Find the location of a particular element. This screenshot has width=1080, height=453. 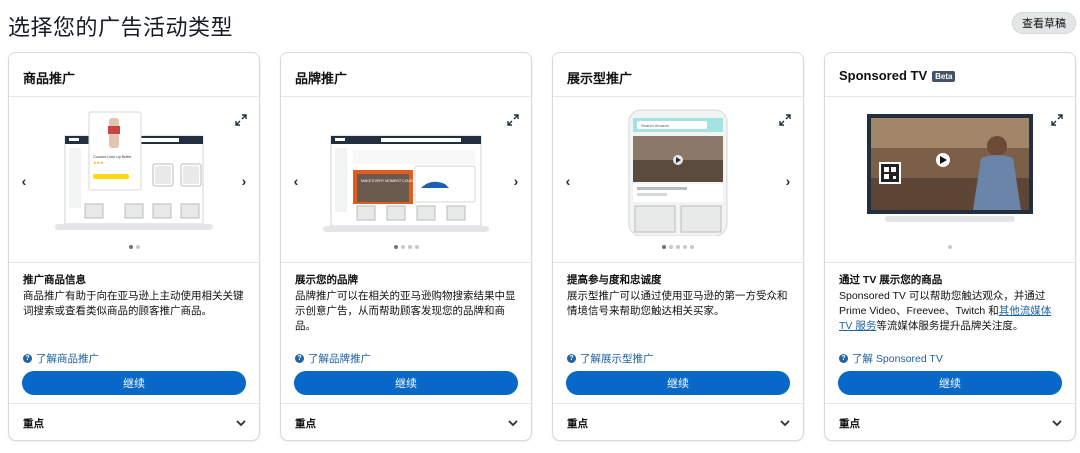

card-title: Sponsored TV is located at coordinates (883, 75).